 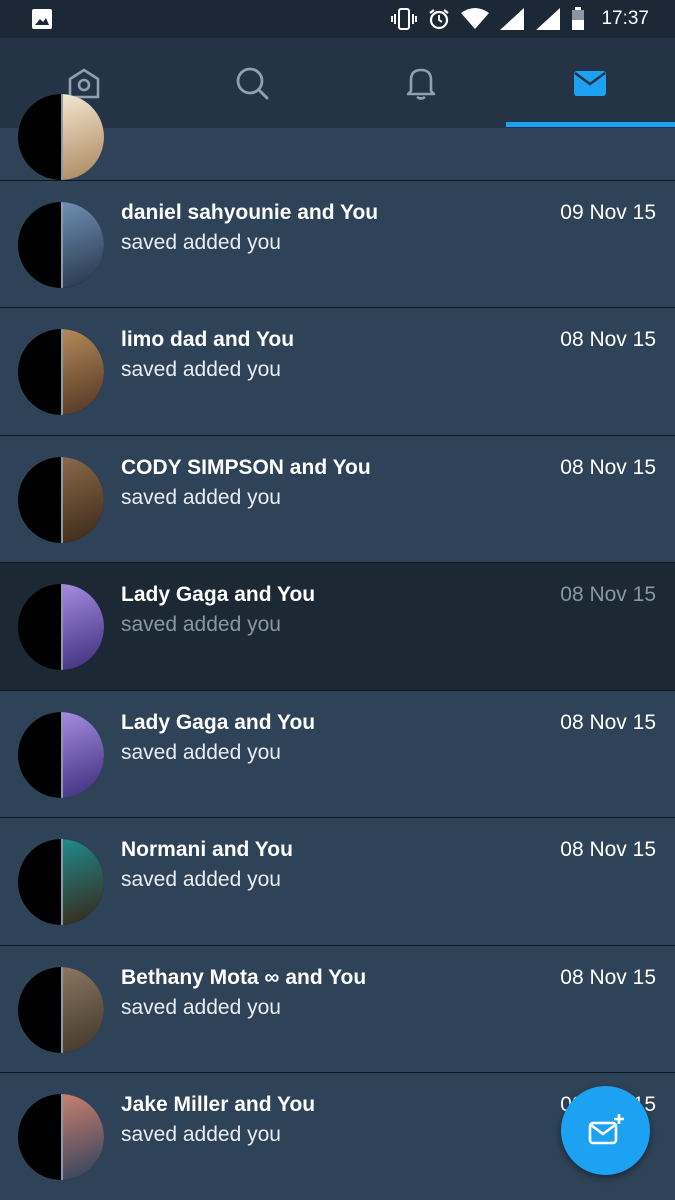 I want to click on conversation-name: limo dad and You, so click(x=208, y=339).